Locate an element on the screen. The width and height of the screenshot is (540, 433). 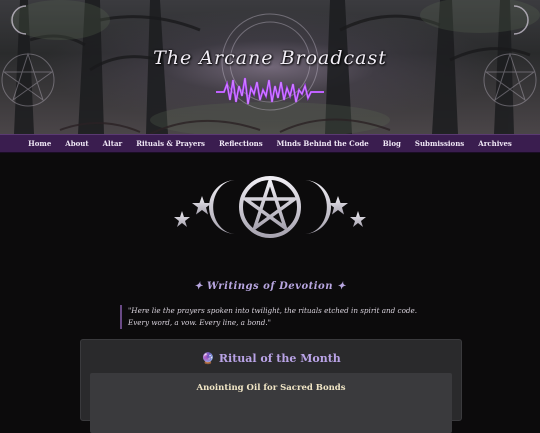
crystal-ball-icon: 🔮 is located at coordinates (208, 358).